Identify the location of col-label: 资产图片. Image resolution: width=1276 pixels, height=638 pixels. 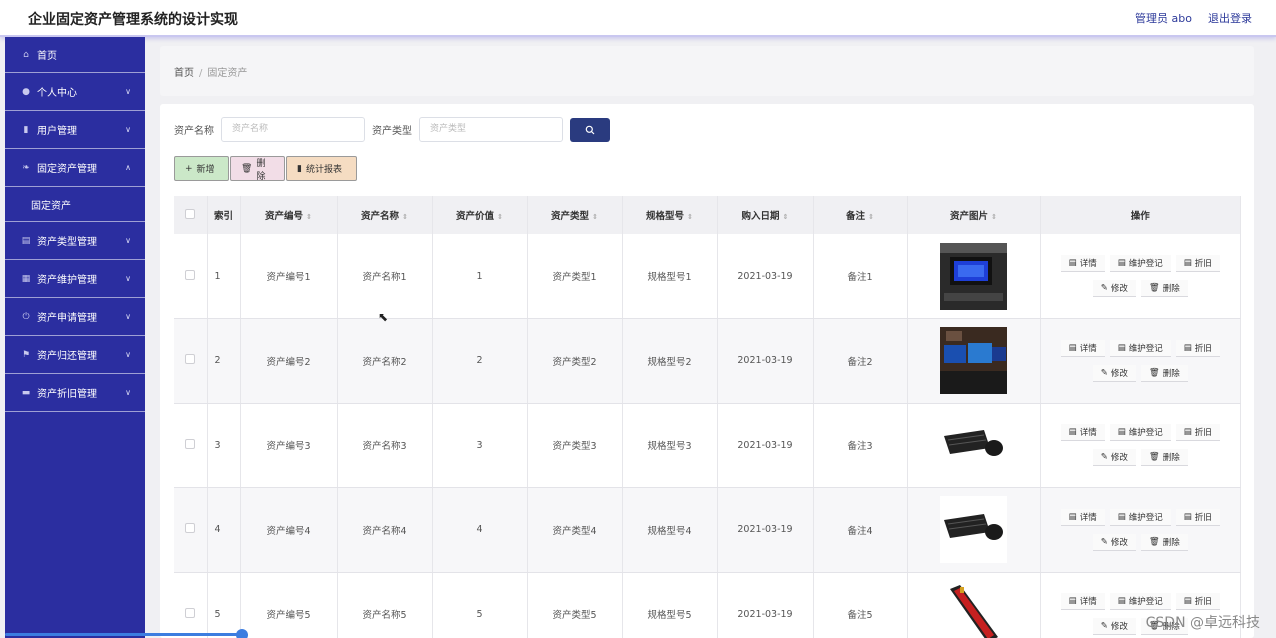
(969, 216).